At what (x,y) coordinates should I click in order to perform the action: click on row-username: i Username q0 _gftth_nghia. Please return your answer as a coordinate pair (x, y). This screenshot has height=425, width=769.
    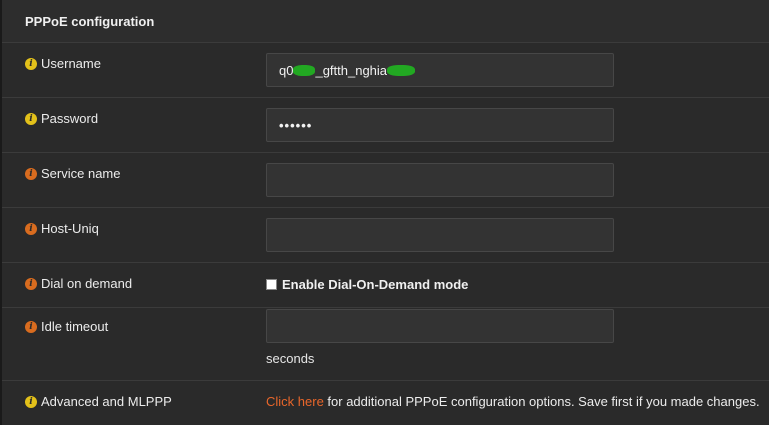
    Looking at the image, I should click on (385, 70).